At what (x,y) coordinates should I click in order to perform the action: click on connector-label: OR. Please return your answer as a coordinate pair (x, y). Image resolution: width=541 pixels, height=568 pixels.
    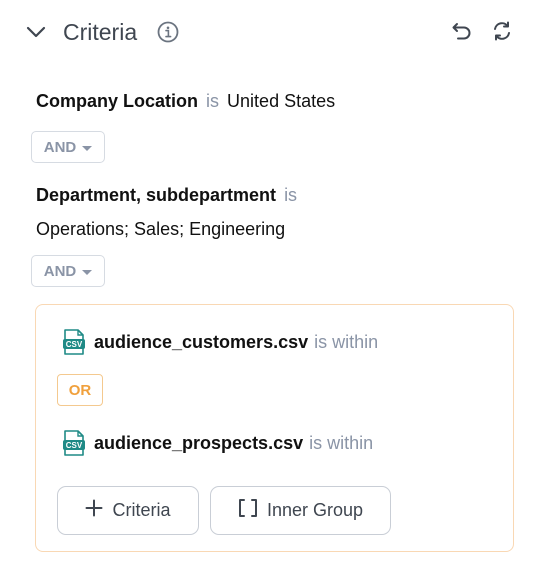
    Looking at the image, I should click on (80, 390).